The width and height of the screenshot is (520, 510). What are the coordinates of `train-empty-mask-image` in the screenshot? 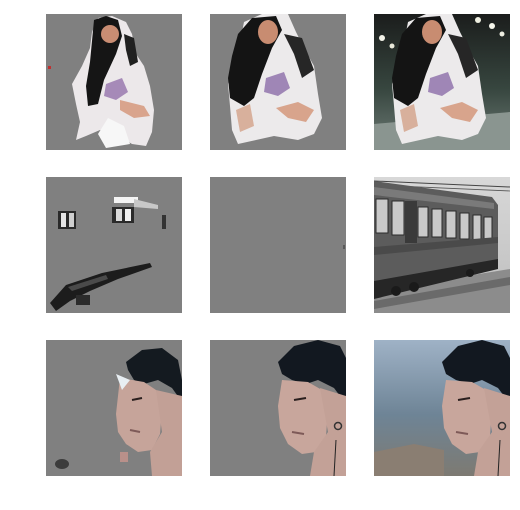 It's located at (278, 245).